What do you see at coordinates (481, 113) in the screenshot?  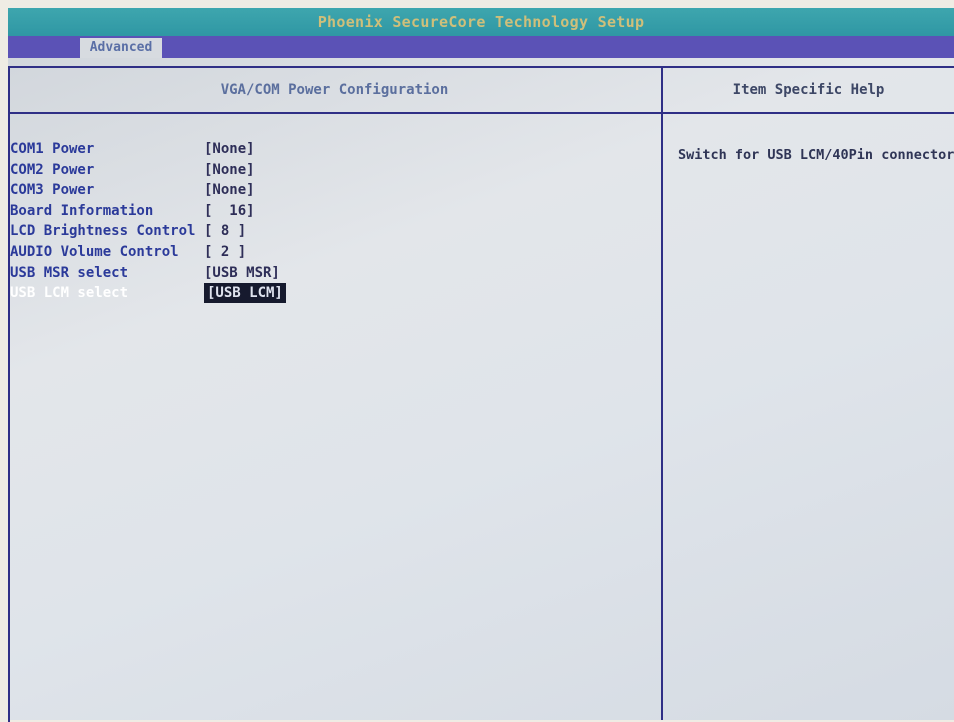 I see `header-divider` at bounding box center [481, 113].